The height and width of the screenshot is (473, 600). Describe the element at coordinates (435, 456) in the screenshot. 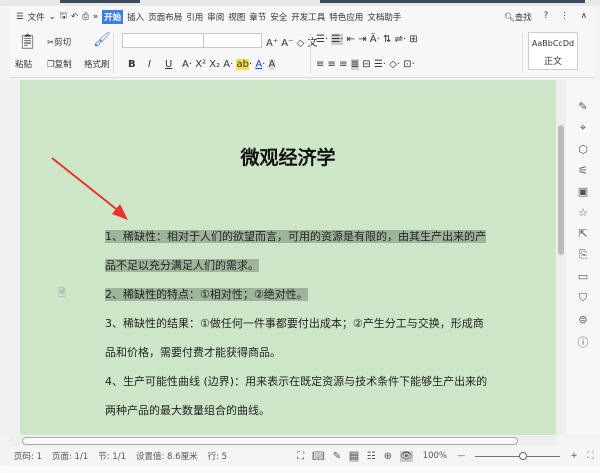

I see `zoom-select: 100%` at that location.